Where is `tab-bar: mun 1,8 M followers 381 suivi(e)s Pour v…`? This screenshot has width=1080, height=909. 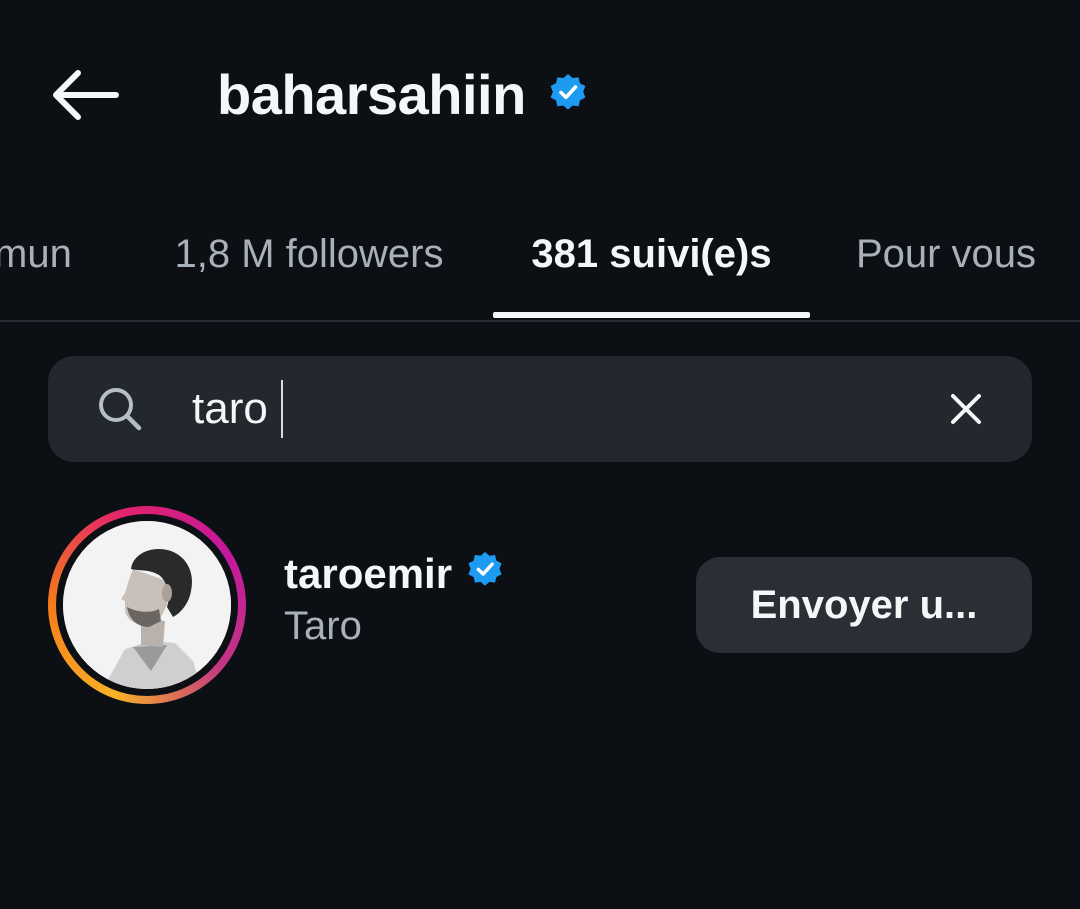
tab-bar: mun 1,8 M followers 381 suivi(e)s Pour v… is located at coordinates (540, 256).